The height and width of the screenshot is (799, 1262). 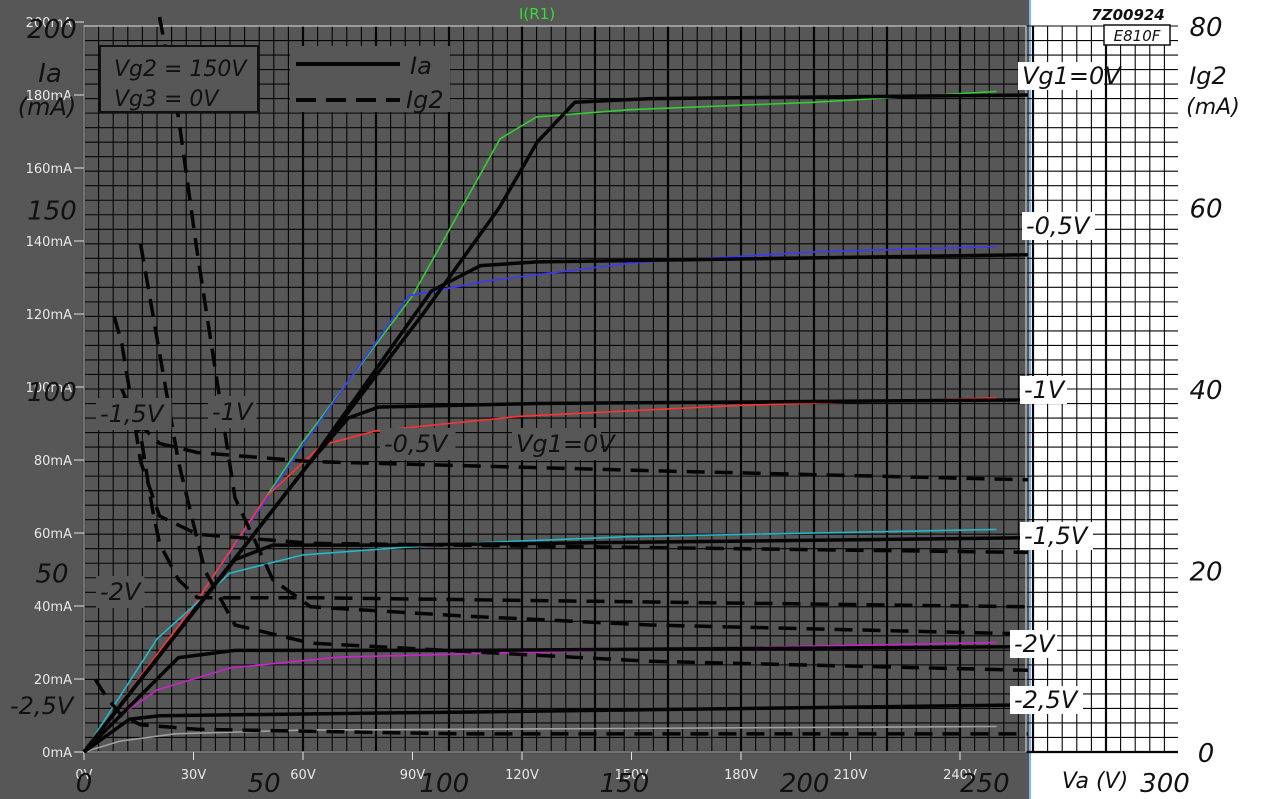 What do you see at coordinates (1208, 76) in the screenshot?
I see `ig2-axis-label: Ig2` at bounding box center [1208, 76].